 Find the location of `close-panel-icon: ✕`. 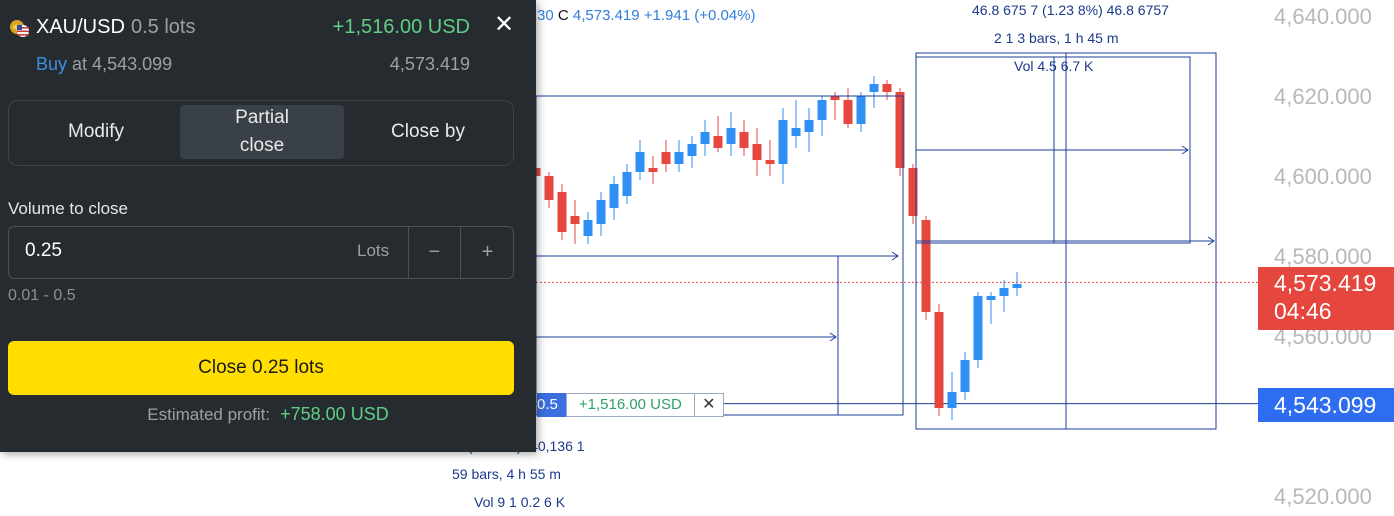

close-panel-icon: ✕ is located at coordinates (504, 25).